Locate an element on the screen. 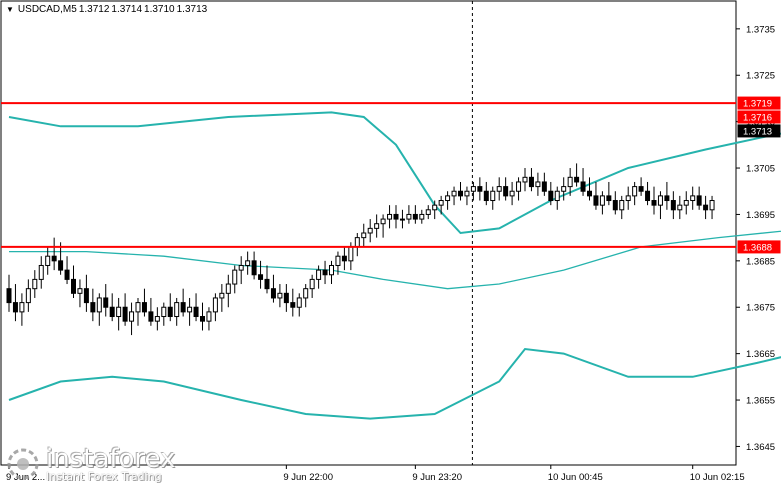 This screenshot has width=781, height=489. symbol-label: USDCAD,M5 is located at coordinates (47, 9).